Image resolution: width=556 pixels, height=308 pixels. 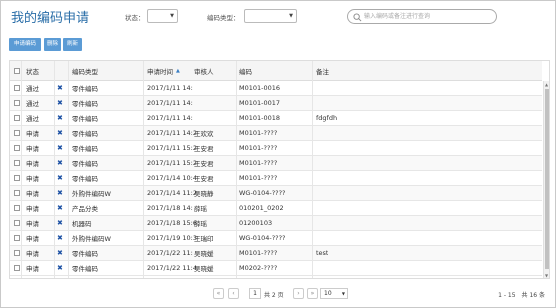 I want to click on column-header-apply-time: 申请时间 ▲, so click(x=163, y=70).